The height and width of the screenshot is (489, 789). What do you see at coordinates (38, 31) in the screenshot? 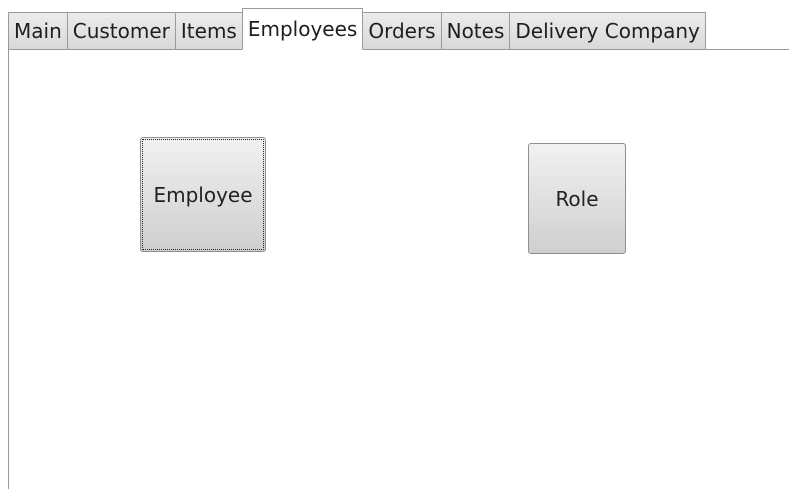
I see `tab-main: Main` at bounding box center [38, 31].